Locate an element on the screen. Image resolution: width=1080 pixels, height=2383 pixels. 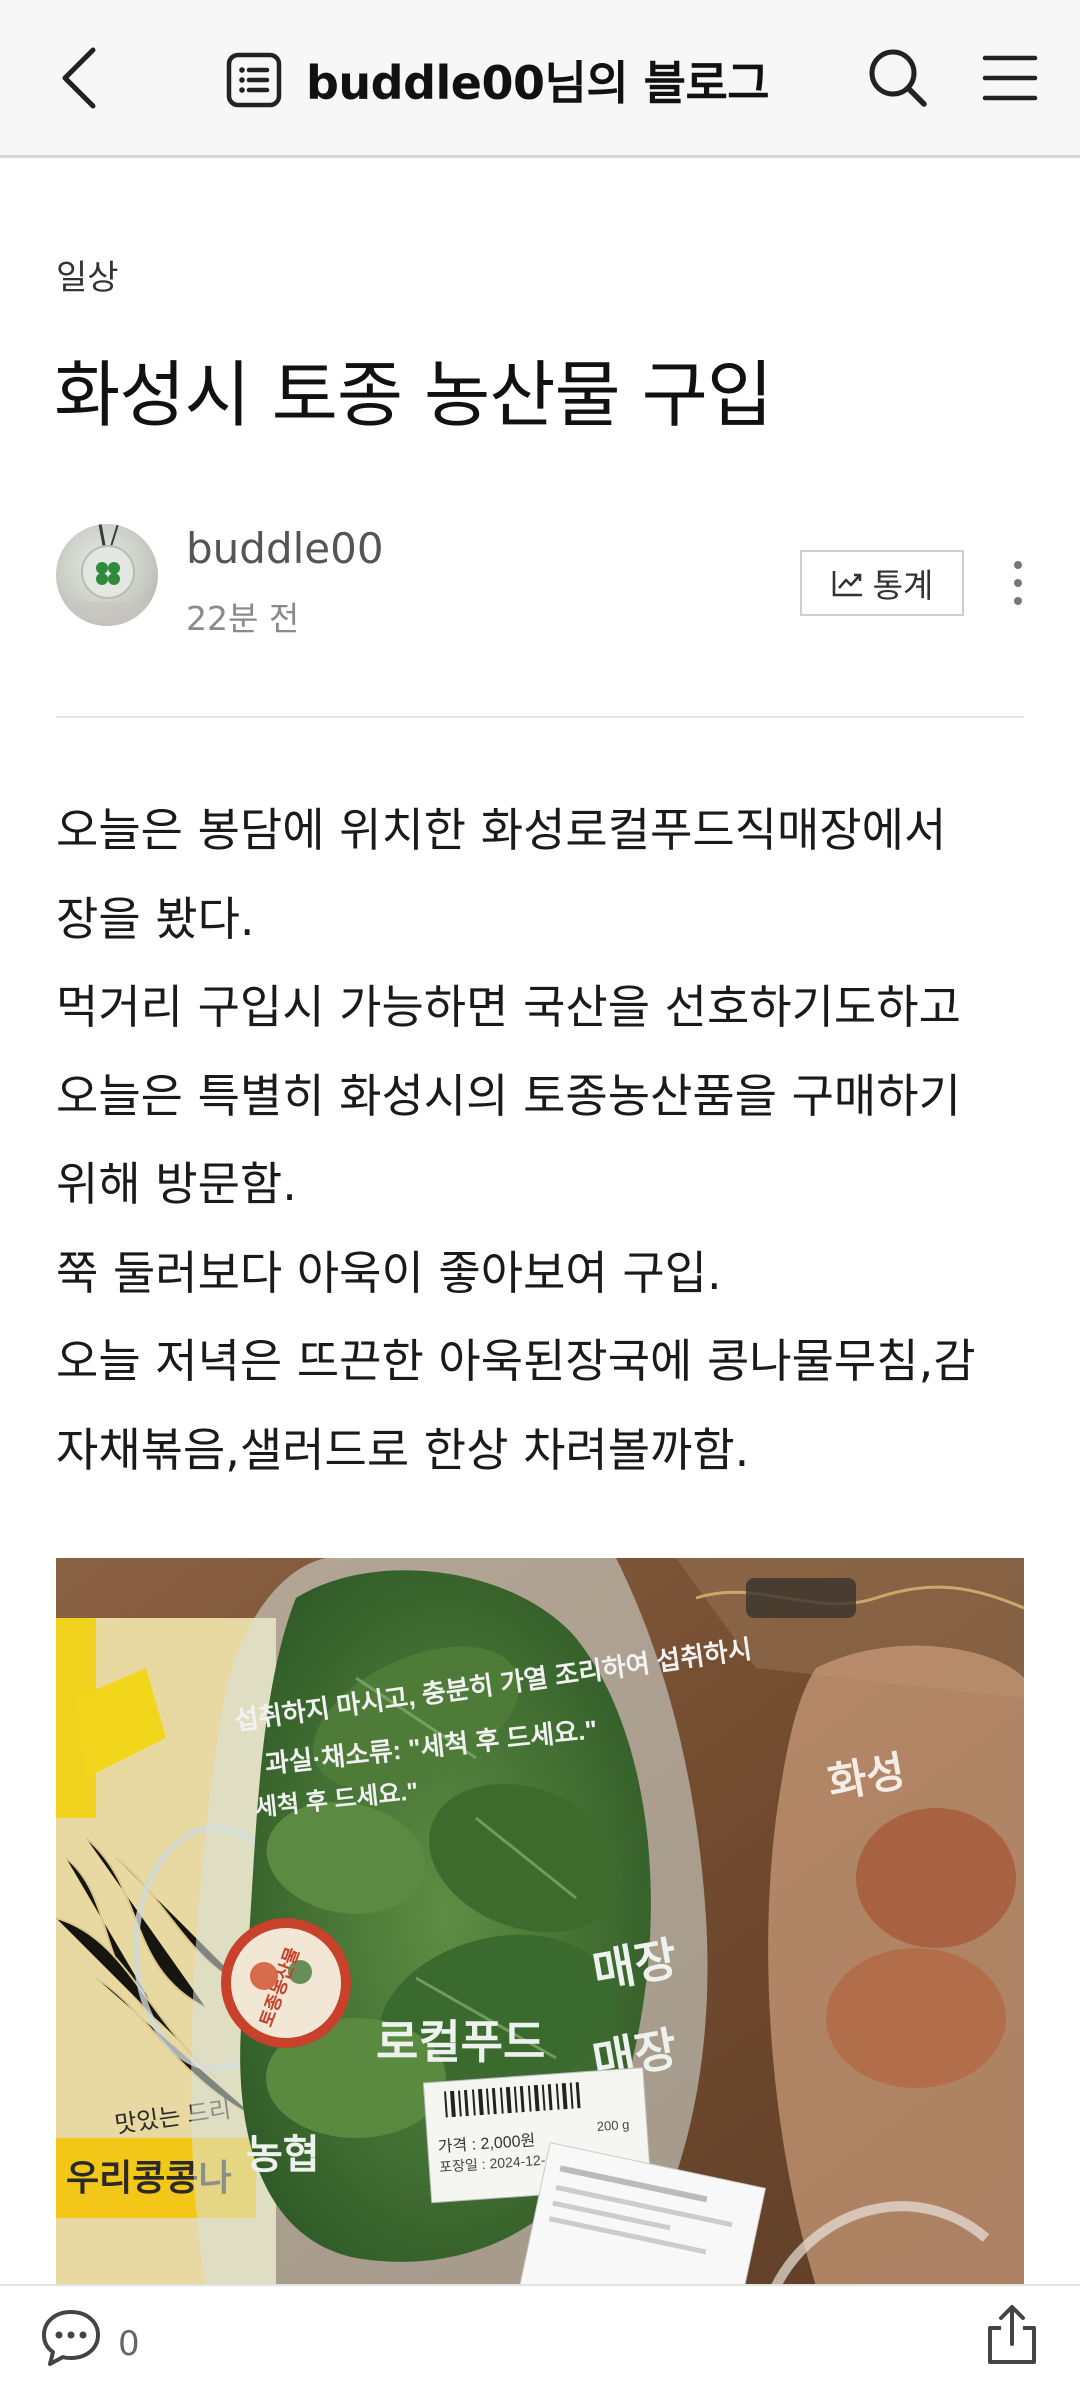
more-options-button is located at coordinates (1018, 583).